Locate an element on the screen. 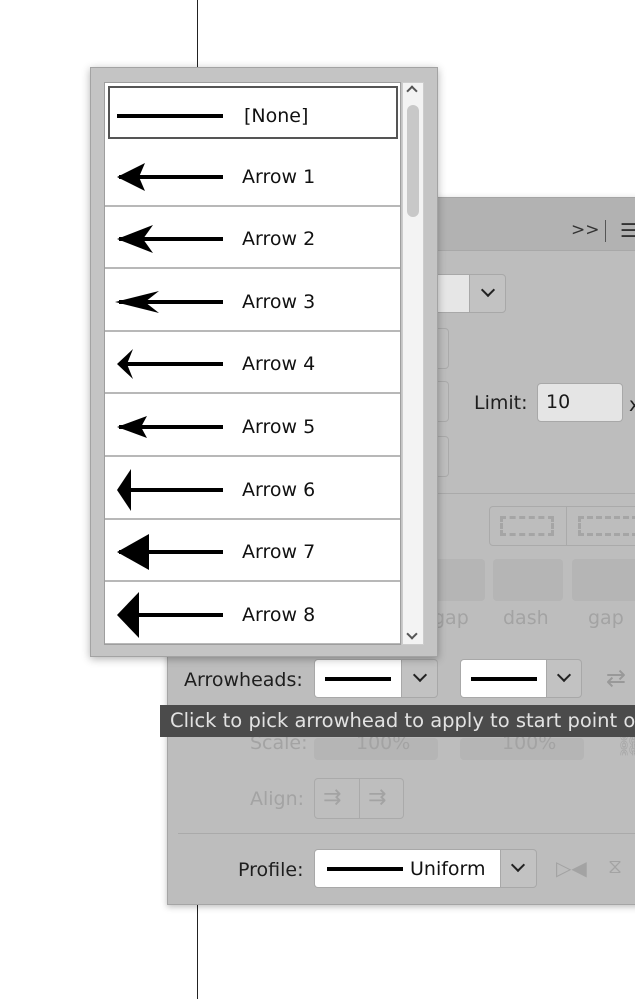  arrowhead-option-label: [None] is located at coordinates (276, 116).